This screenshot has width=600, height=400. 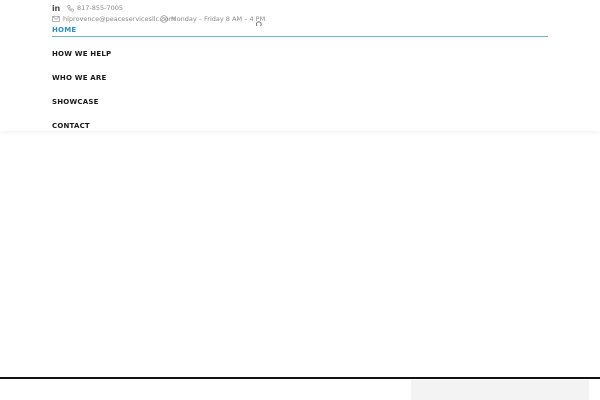 What do you see at coordinates (100, 8) in the screenshot?
I see `phone-number: 817-855-7005` at bounding box center [100, 8].